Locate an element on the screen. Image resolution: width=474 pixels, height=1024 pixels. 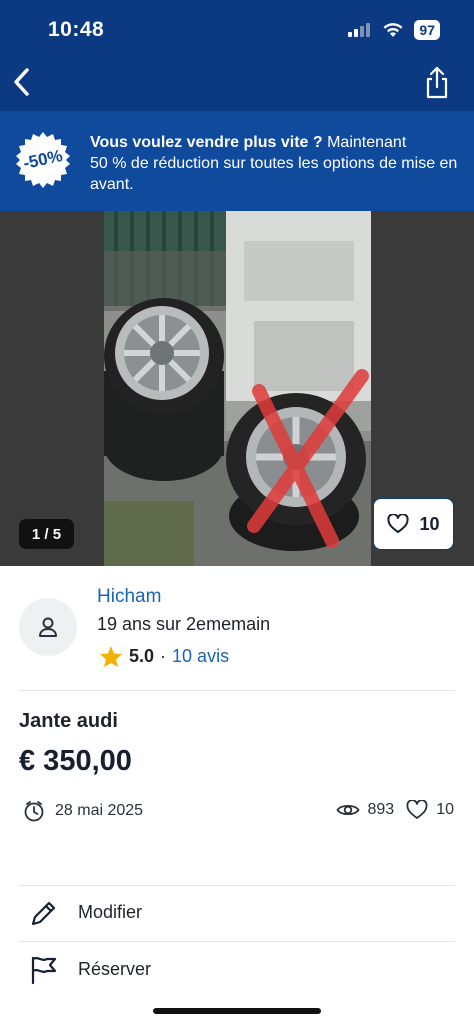
reserve-button: Réserver is located at coordinates (237, 970).